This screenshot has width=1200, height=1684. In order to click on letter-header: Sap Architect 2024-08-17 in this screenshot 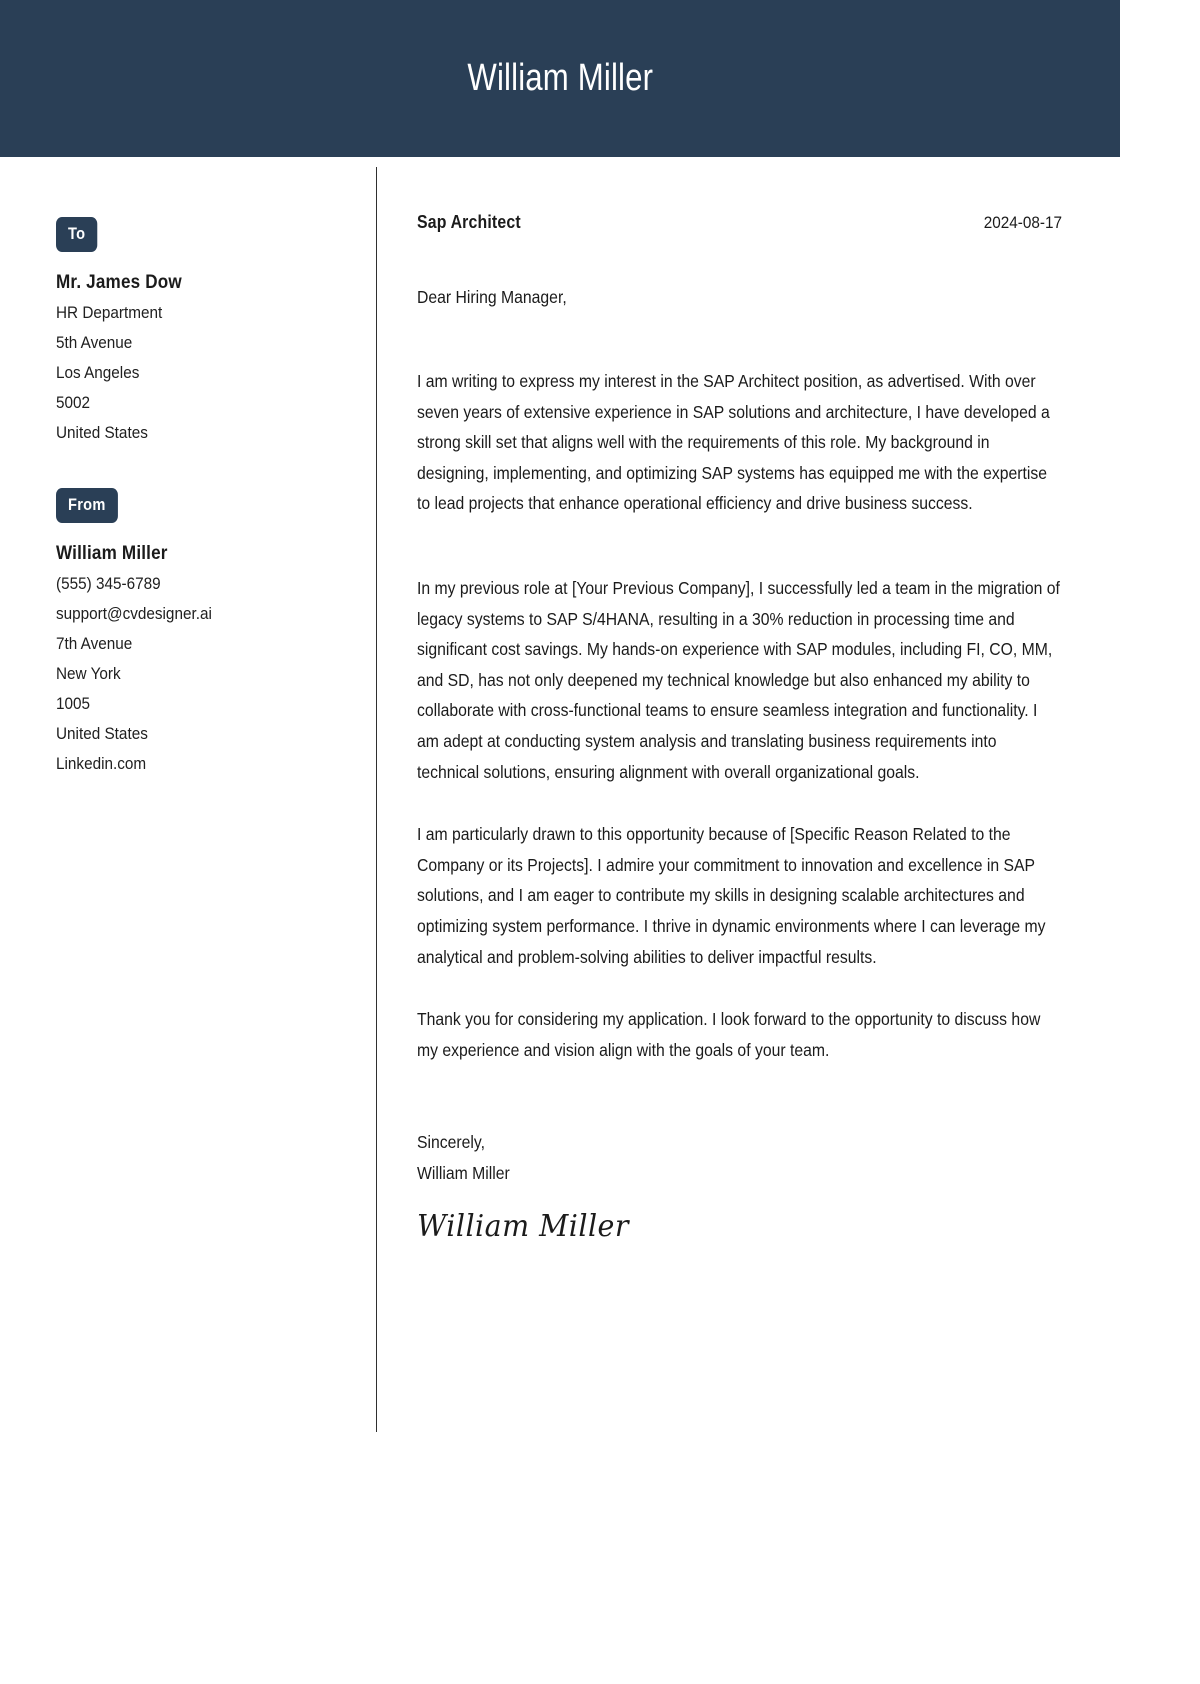, I will do `click(739, 232)`.